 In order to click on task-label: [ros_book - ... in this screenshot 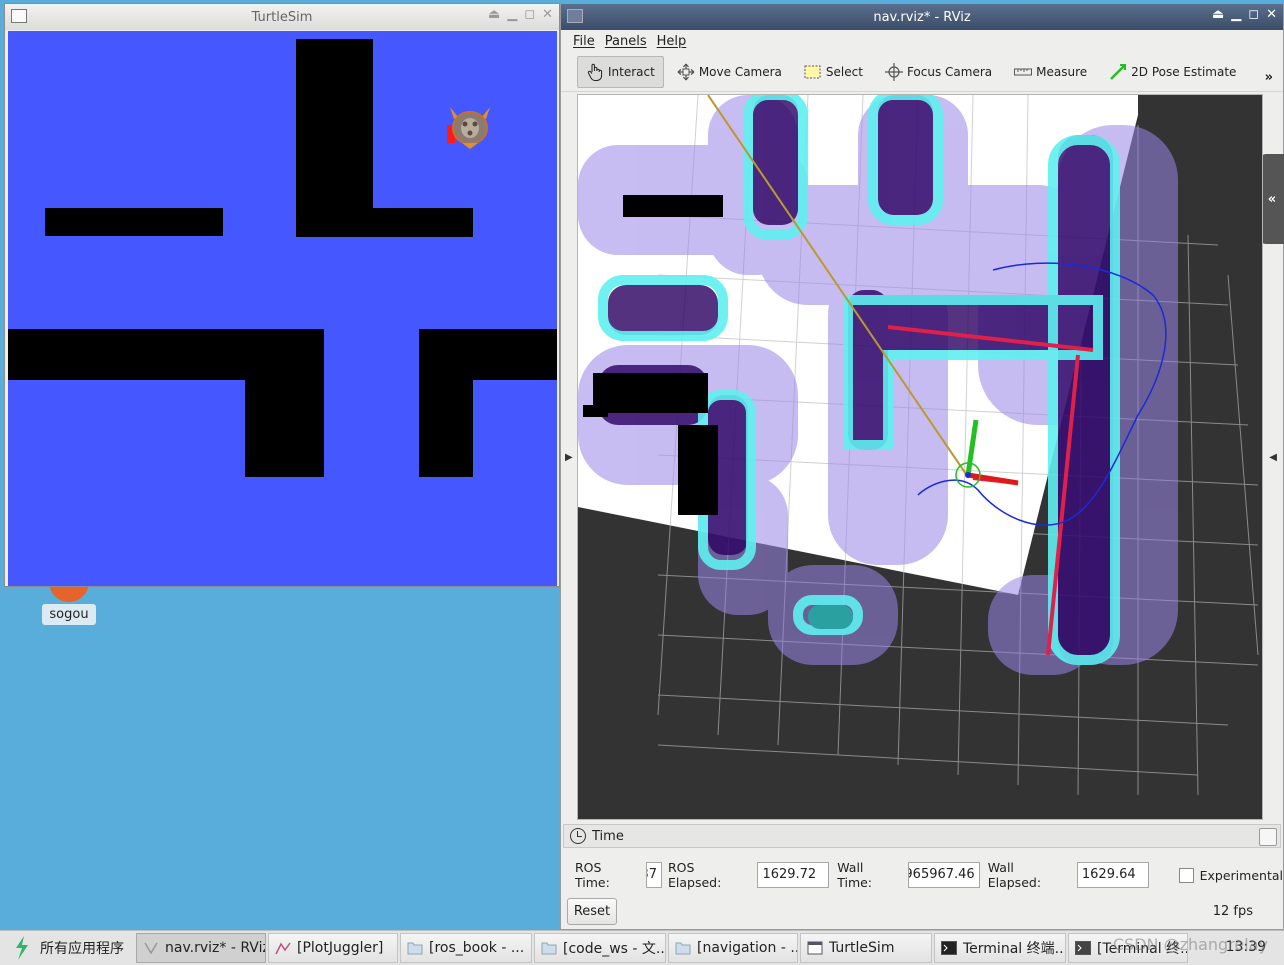, I will do `click(477, 948)`.